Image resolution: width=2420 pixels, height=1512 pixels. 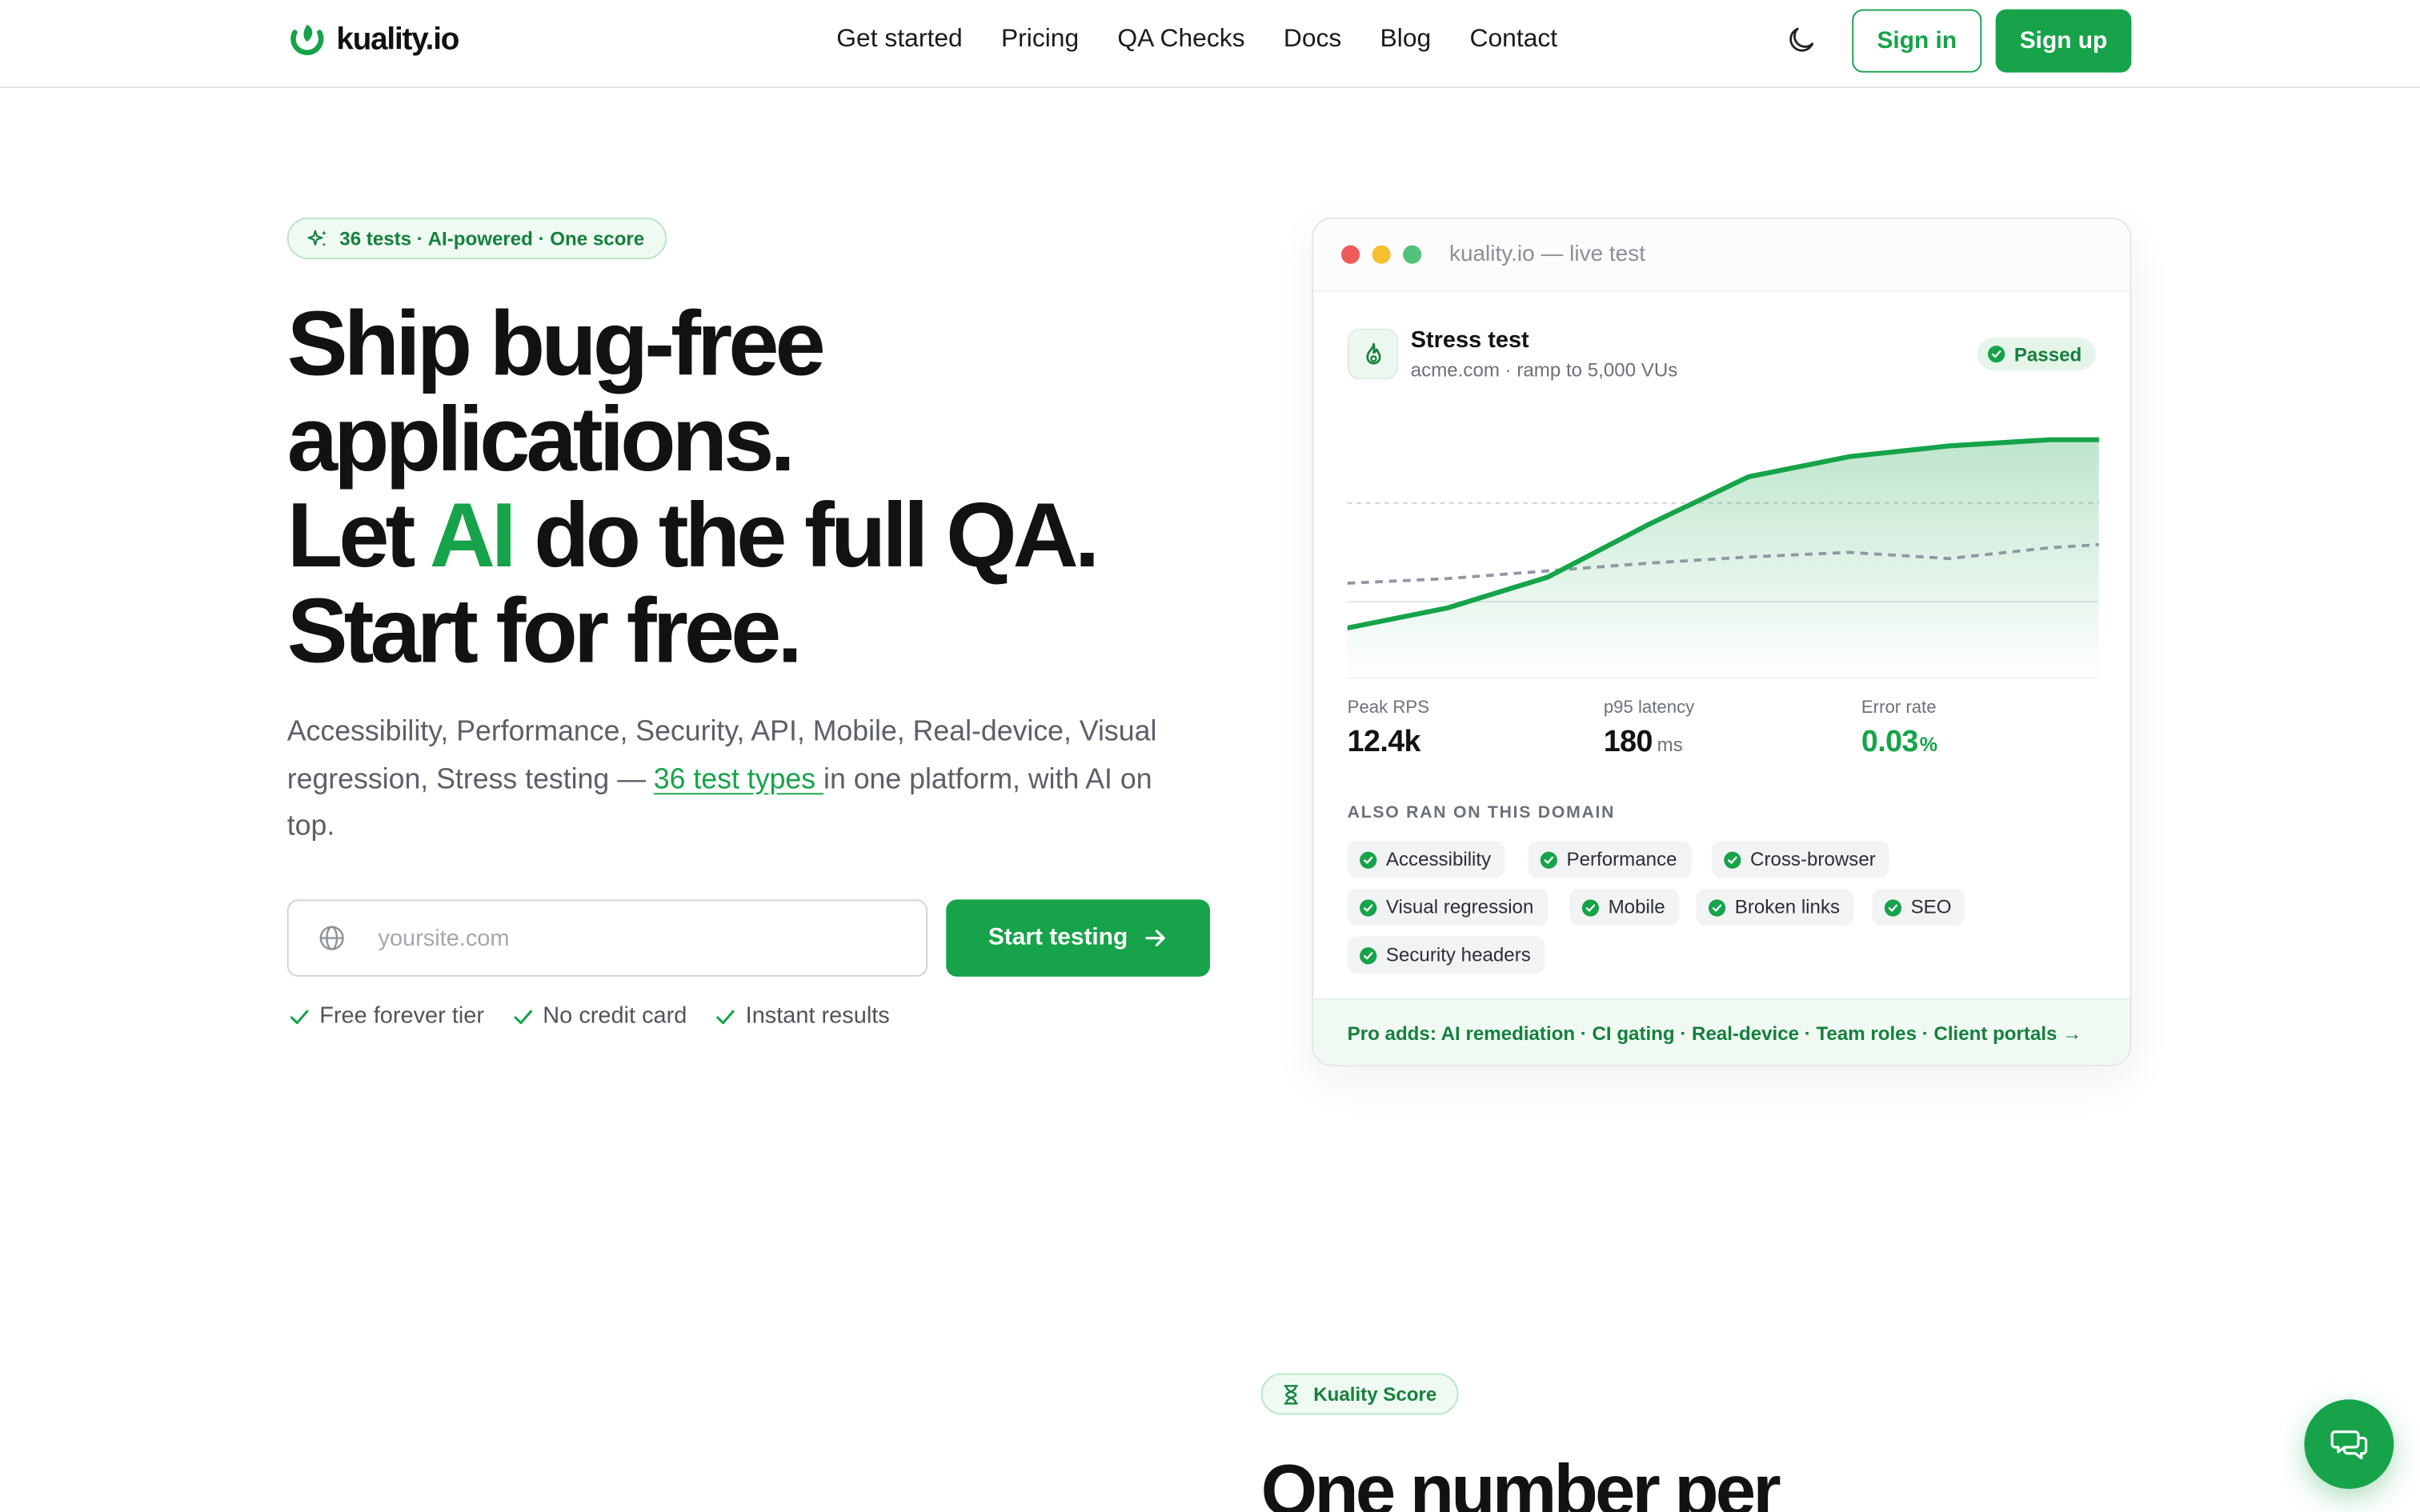 I want to click on metric-label: Peak RPS, so click(x=1388, y=708).